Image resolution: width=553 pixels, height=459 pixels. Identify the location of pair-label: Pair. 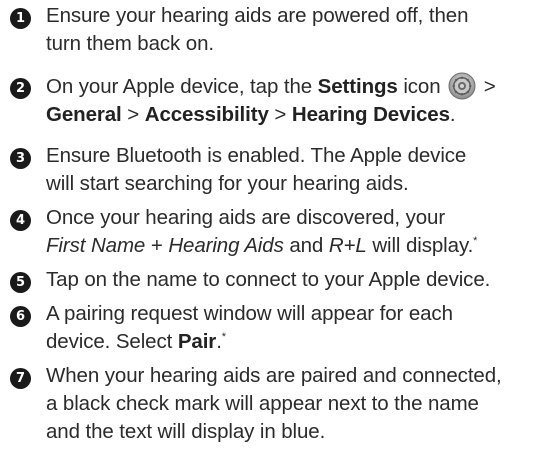
(197, 341).